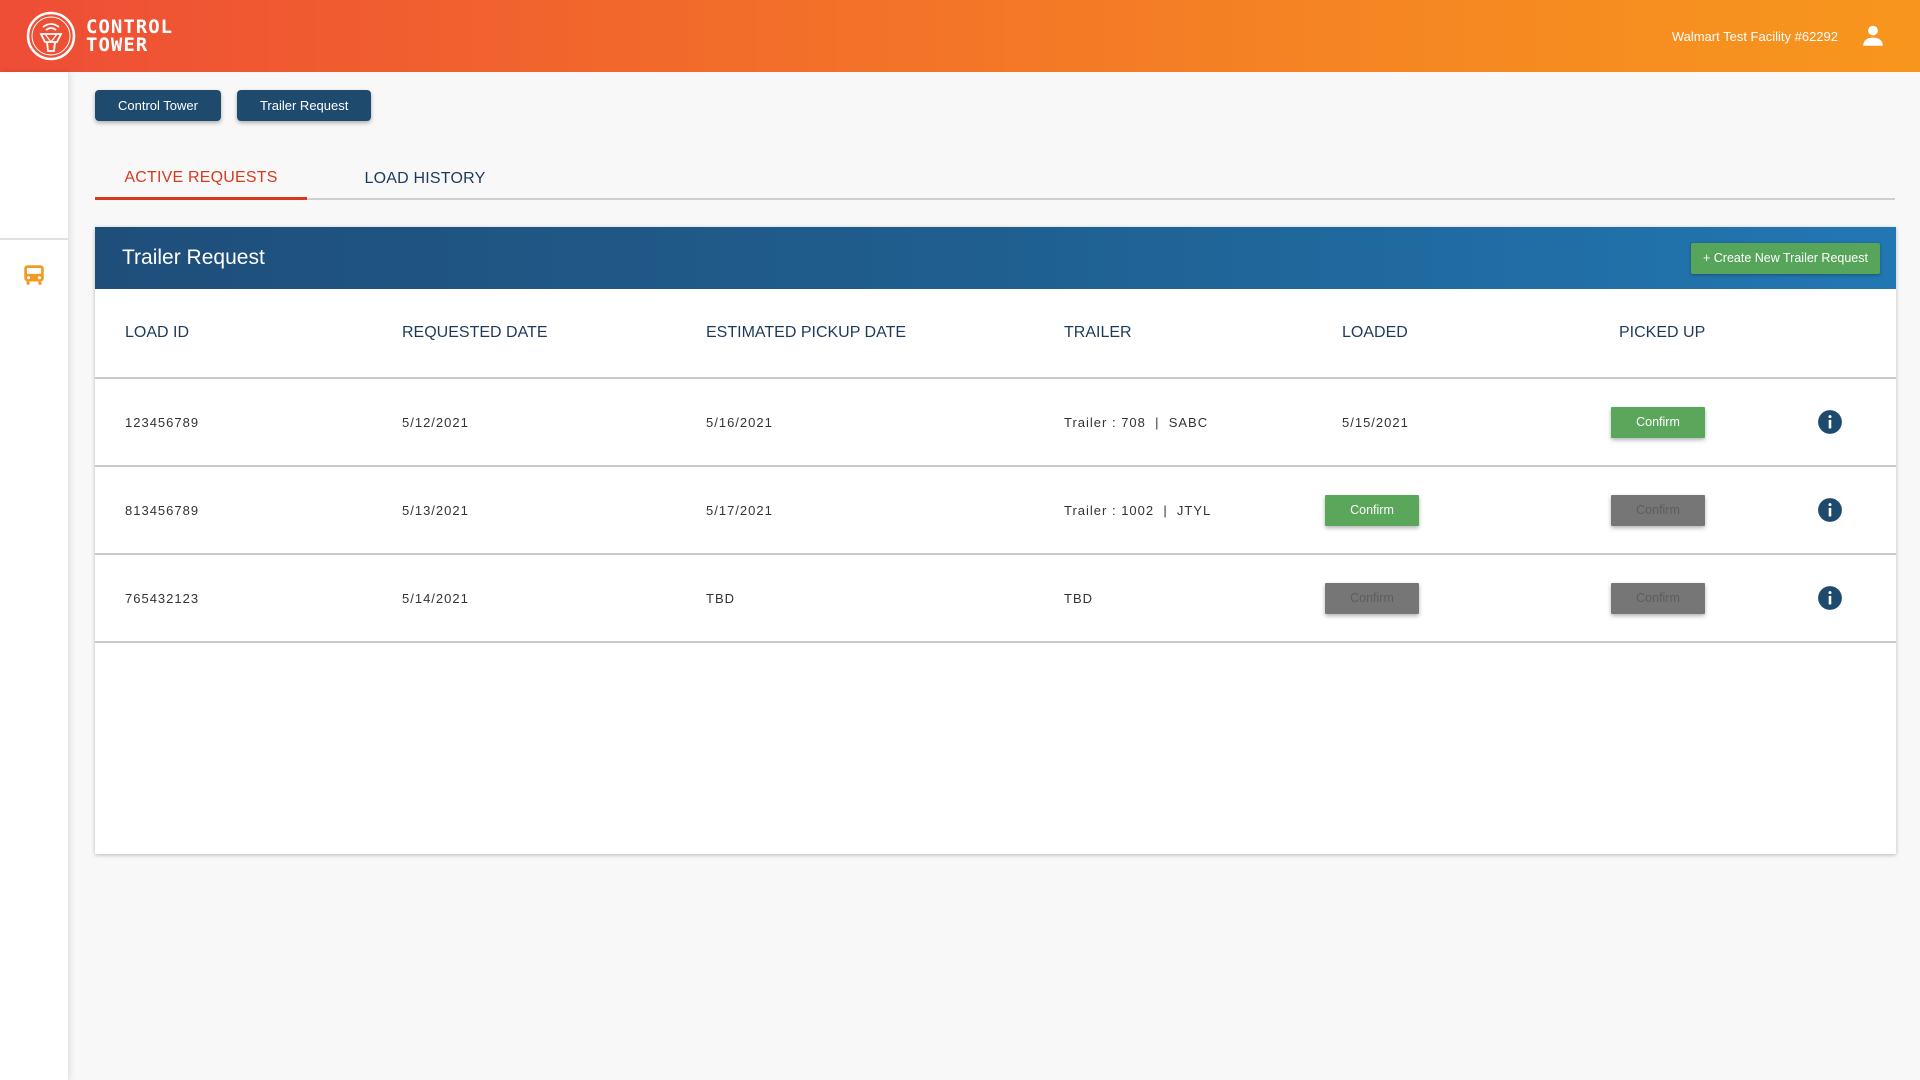 The height and width of the screenshot is (1080, 1920). Describe the element at coordinates (435, 598) in the screenshot. I see `requested-date: 5/14/2021` at that location.